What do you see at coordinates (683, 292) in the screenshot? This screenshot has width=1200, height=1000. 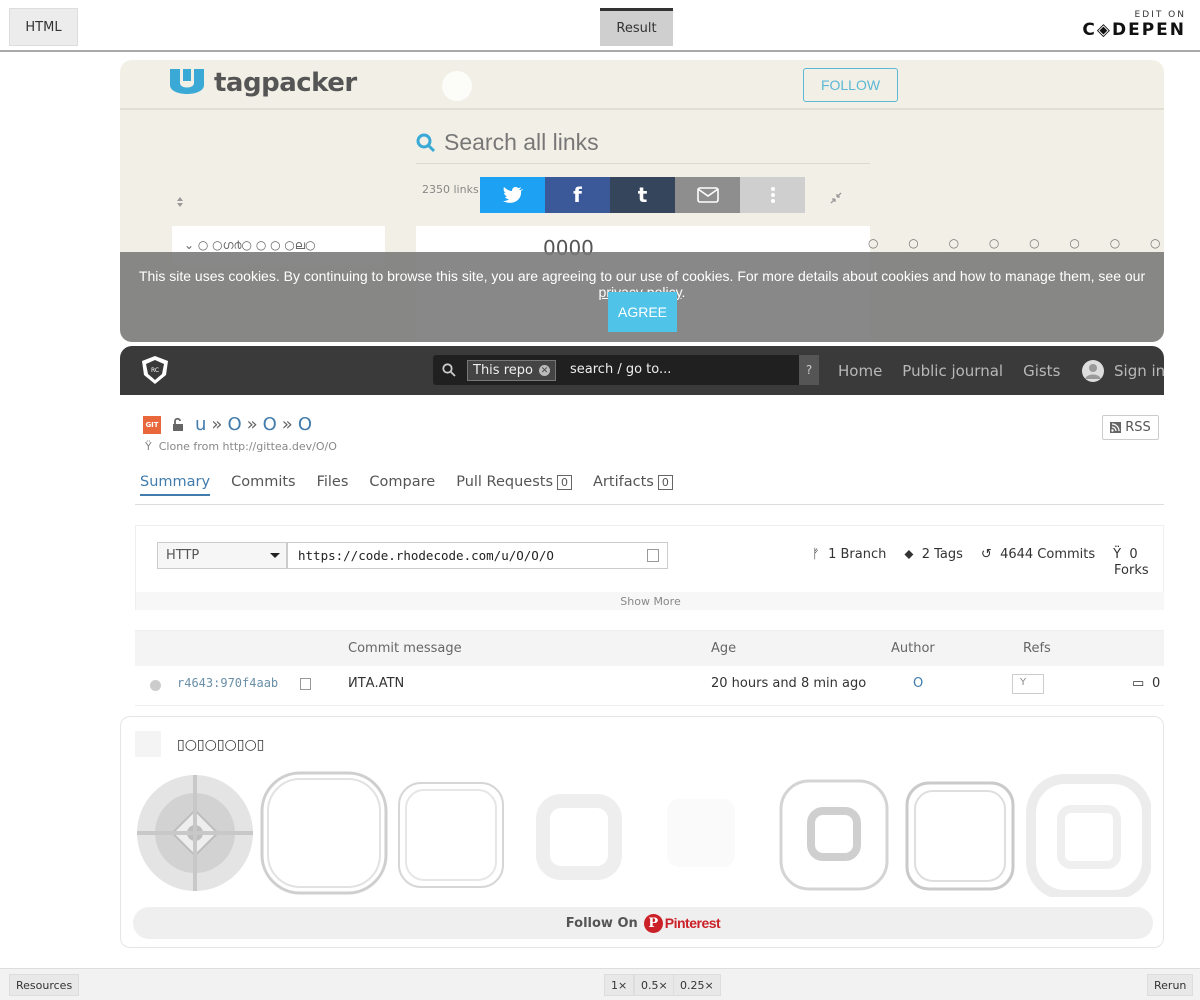 I see `cookie-end: .` at bounding box center [683, 292].